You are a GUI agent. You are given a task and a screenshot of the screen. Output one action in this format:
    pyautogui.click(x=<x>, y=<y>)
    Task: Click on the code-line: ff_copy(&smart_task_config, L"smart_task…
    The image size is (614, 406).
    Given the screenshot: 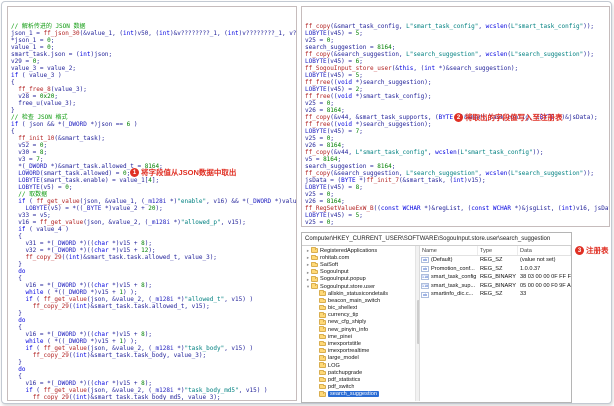 What is the action you would take?
    pyautogui.click(x=450, y=26)
    